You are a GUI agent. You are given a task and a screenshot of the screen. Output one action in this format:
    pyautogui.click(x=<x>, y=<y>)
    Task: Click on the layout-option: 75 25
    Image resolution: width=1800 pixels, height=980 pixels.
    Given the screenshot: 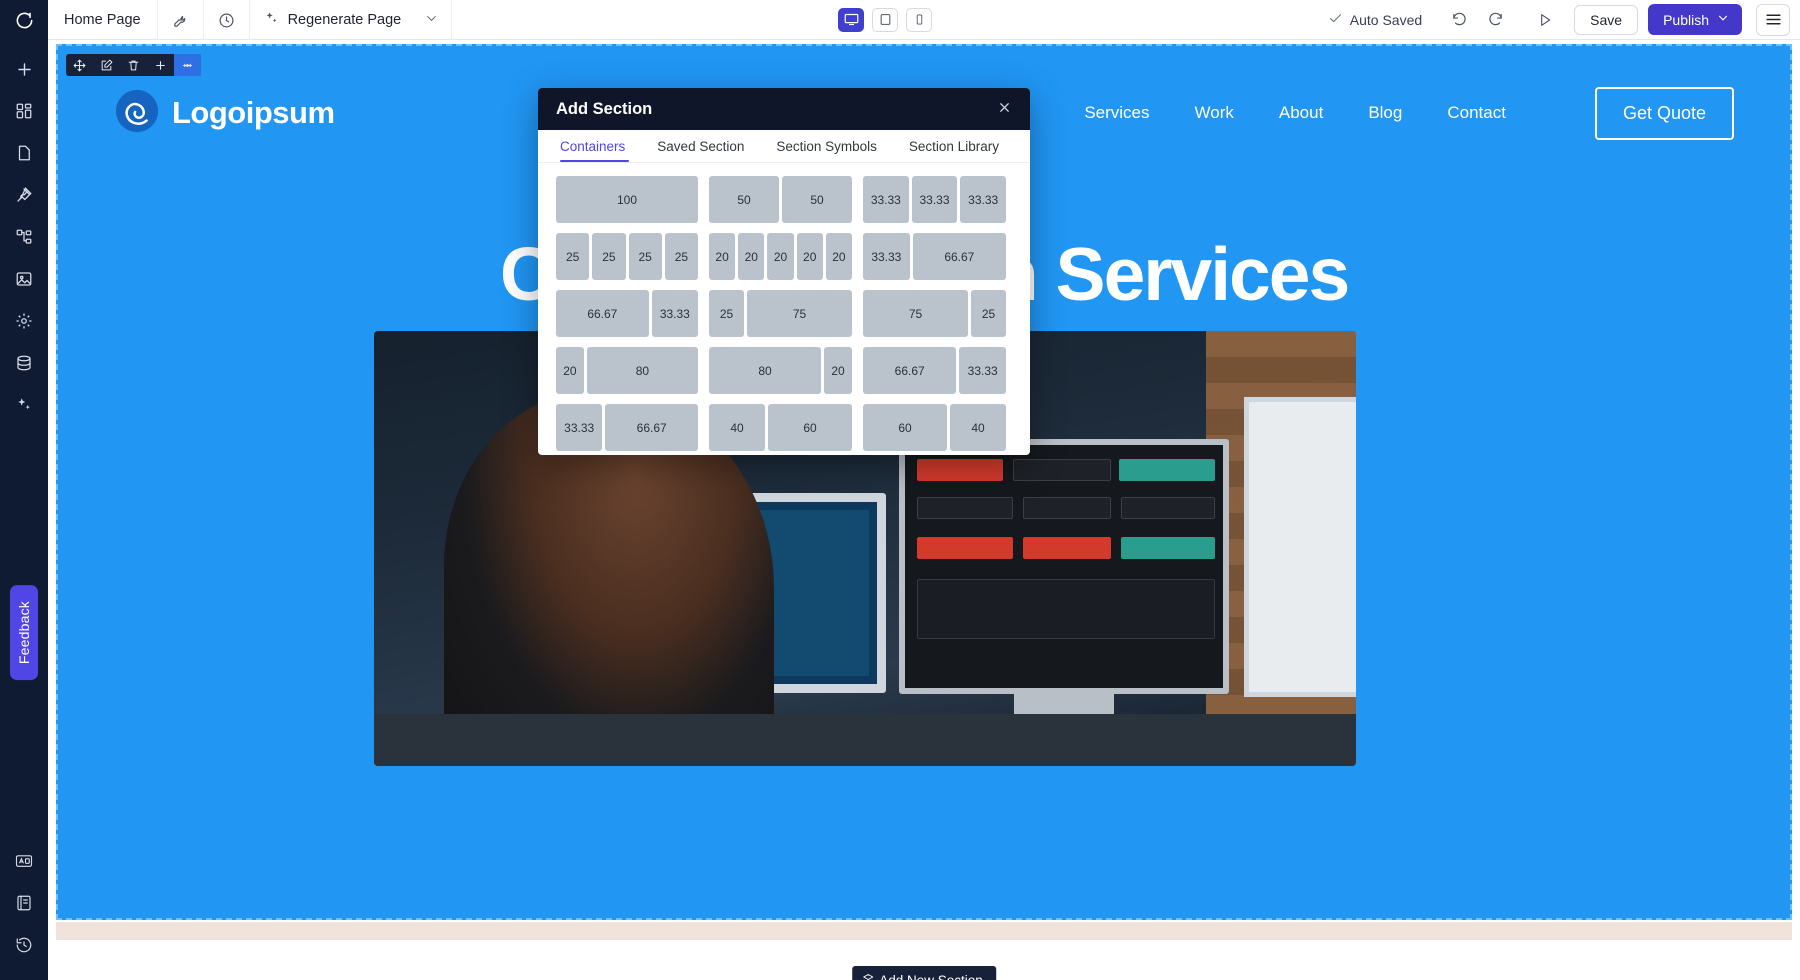 What is the action you would take?
    pyautogui.click(x=934, y=313)
    